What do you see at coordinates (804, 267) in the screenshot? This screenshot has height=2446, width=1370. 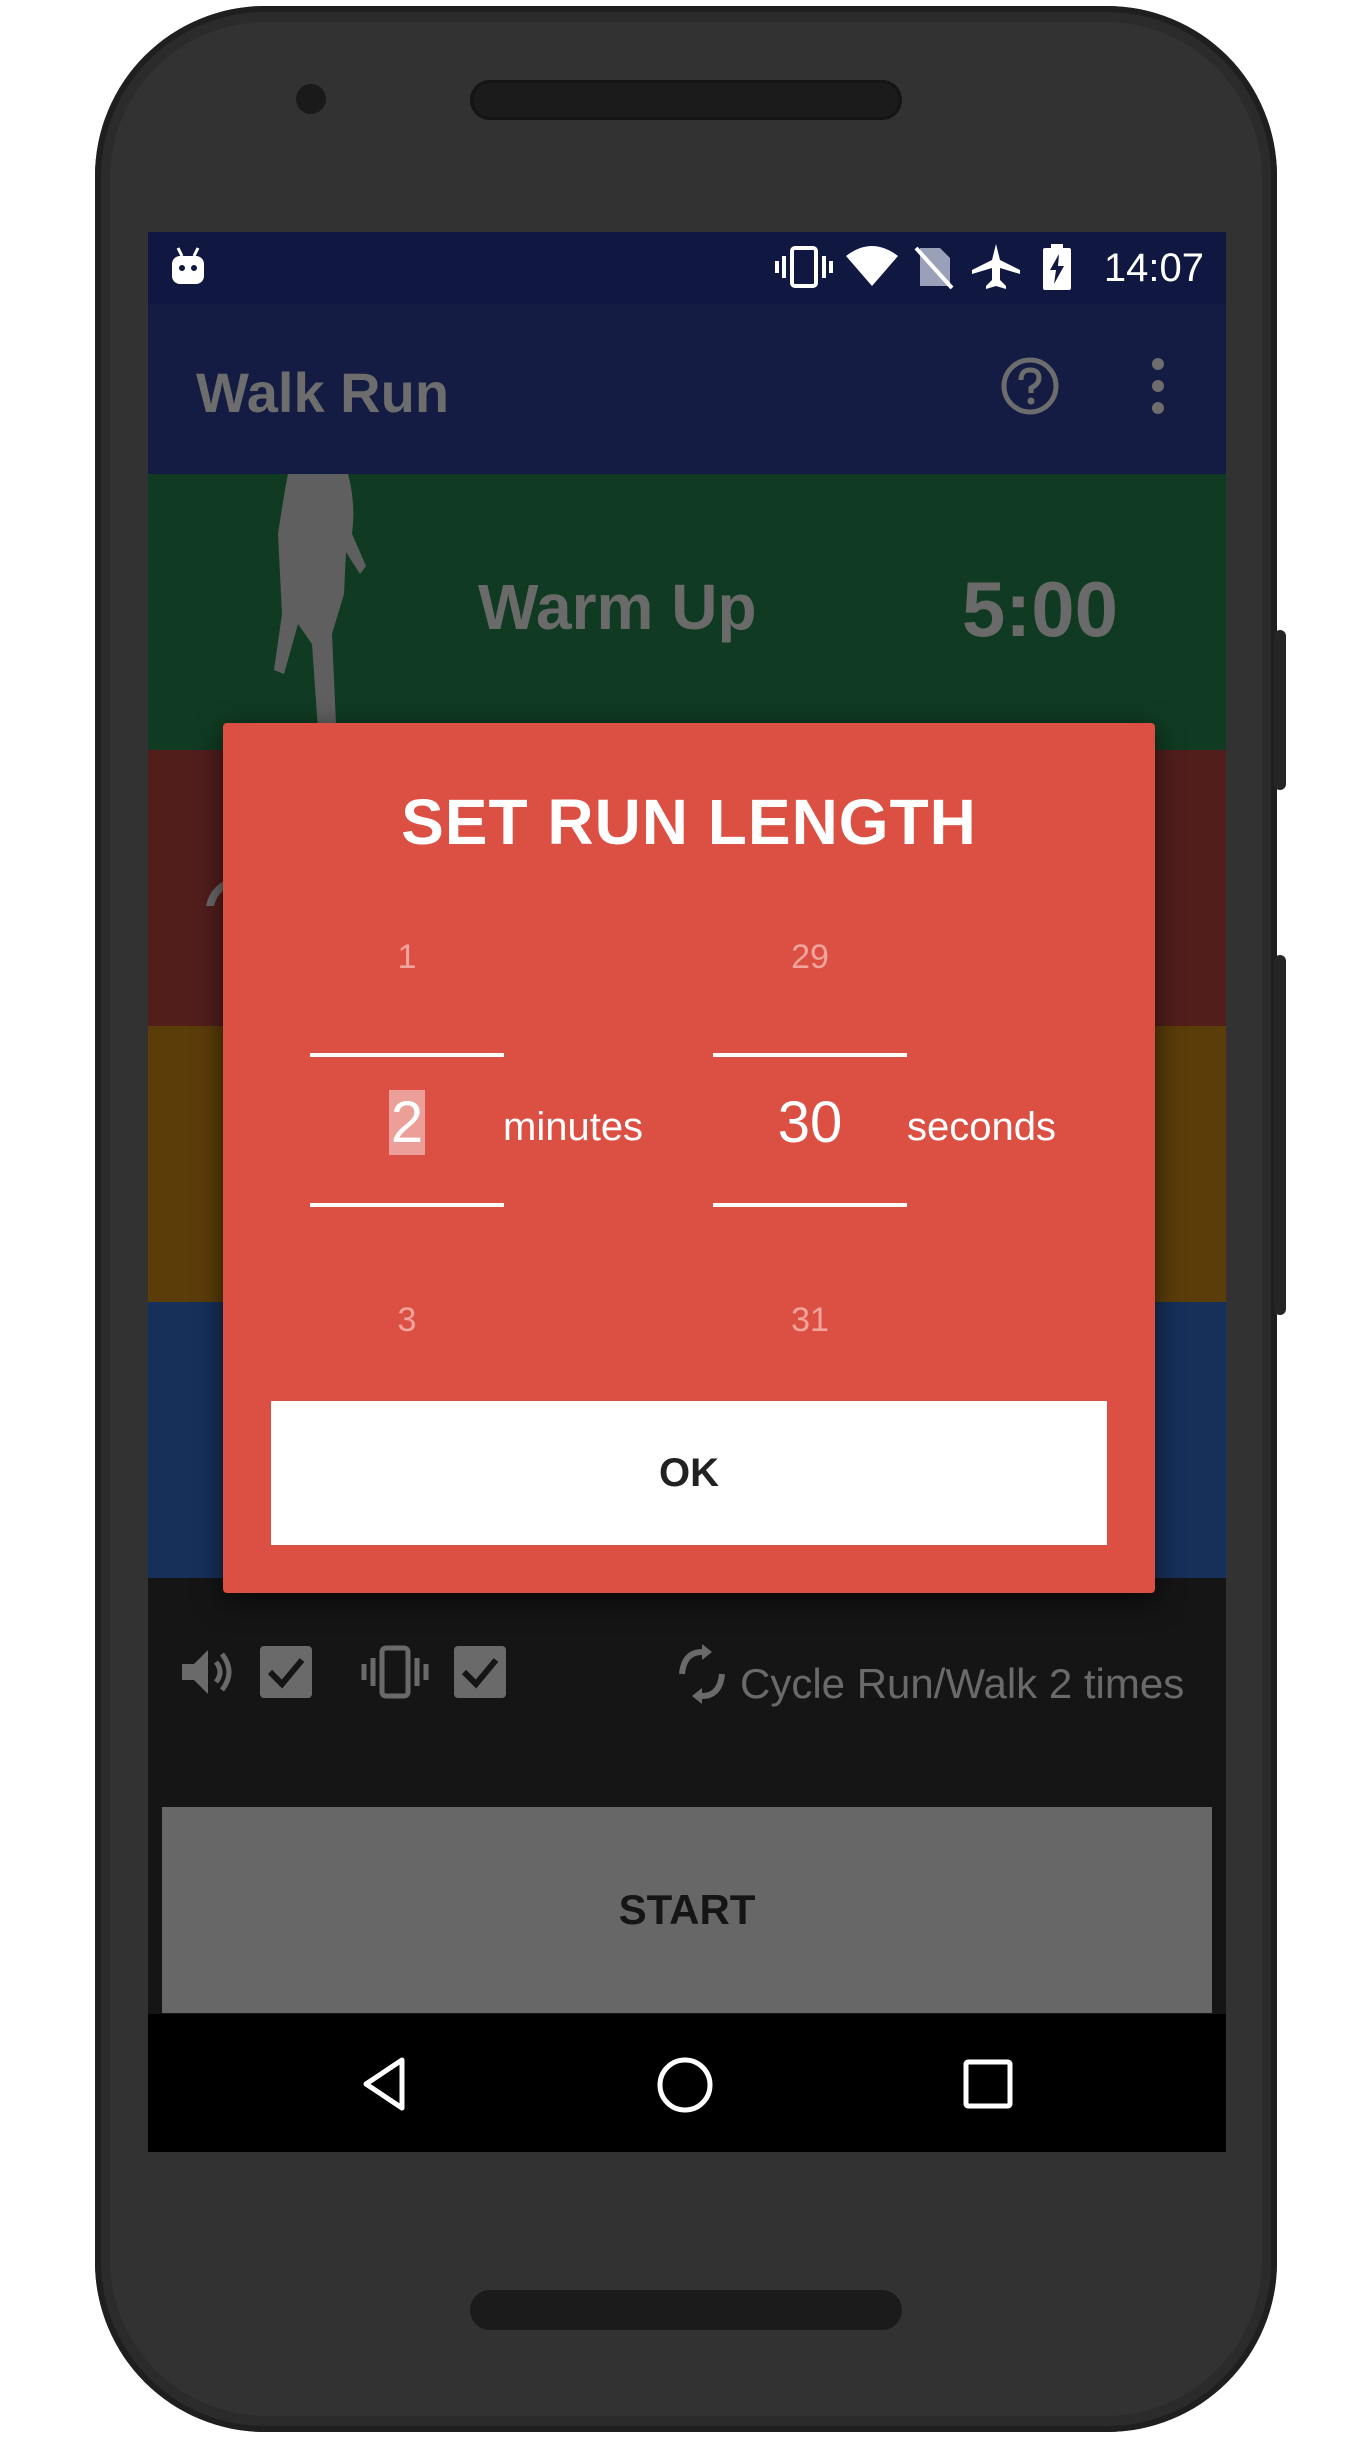 I see `vibrate-icon` at bounding box center [804, 267].